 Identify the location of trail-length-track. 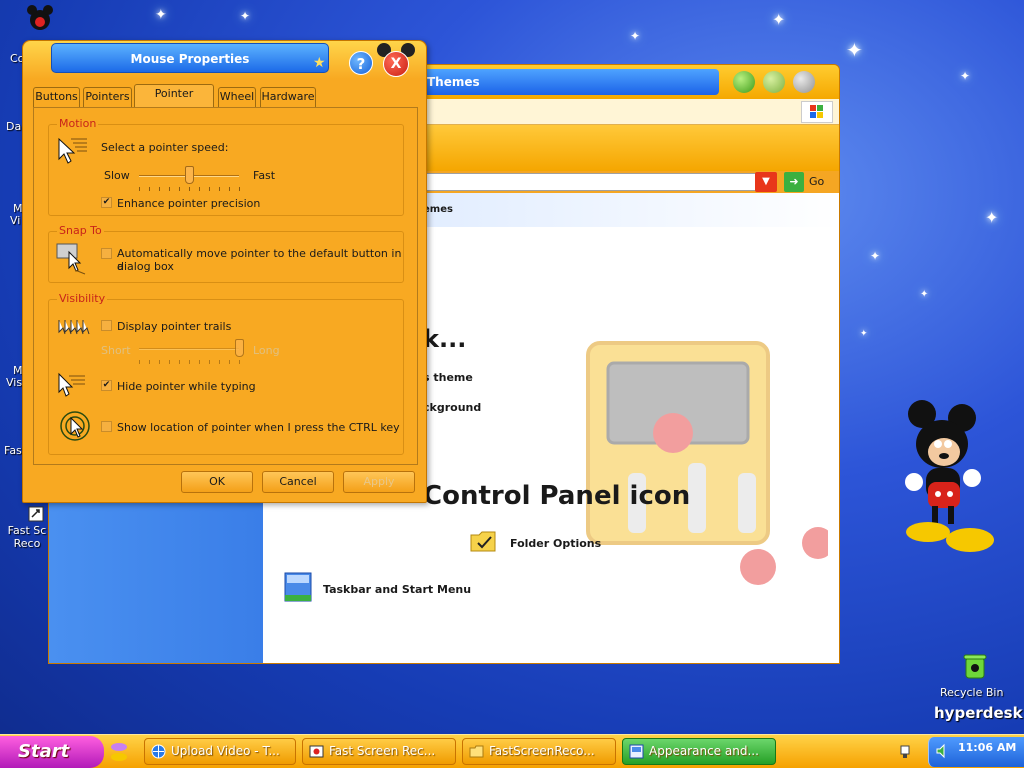
(189, 349).